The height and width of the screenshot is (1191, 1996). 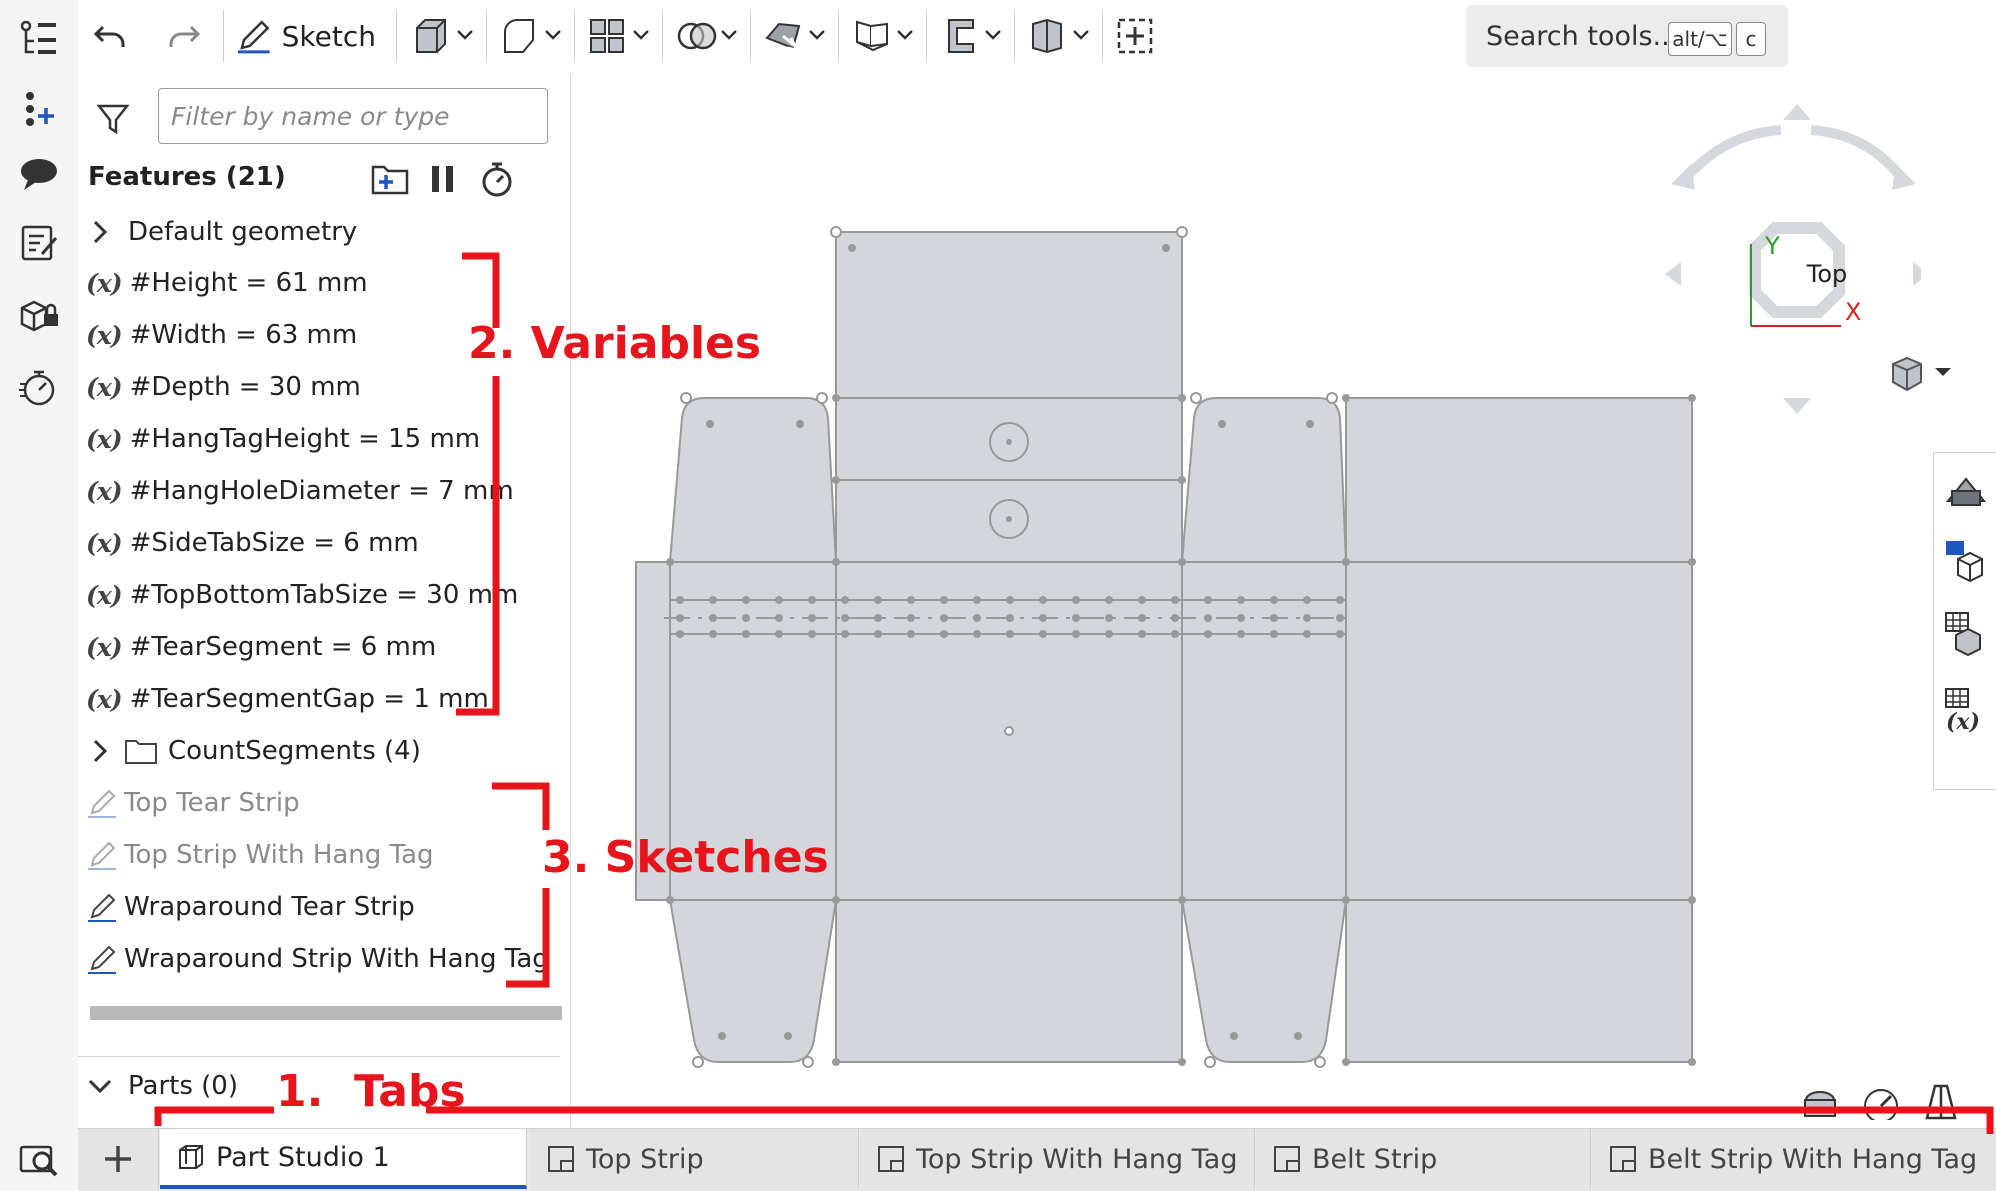 What do you see at coordinates (871, 36) in the screenshot?
I see `plane-icon` at bounding box center [871, 36].